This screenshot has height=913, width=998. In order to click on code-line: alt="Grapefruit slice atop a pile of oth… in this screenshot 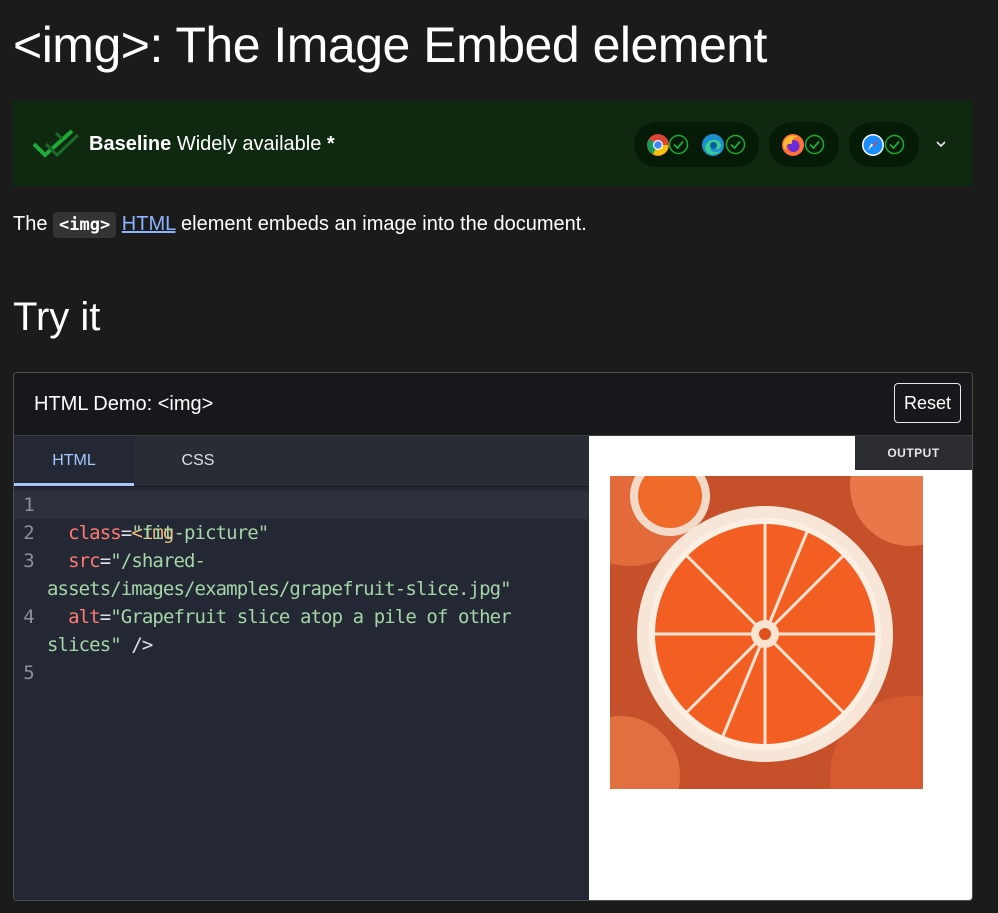, I will do `click(279, 617)`.